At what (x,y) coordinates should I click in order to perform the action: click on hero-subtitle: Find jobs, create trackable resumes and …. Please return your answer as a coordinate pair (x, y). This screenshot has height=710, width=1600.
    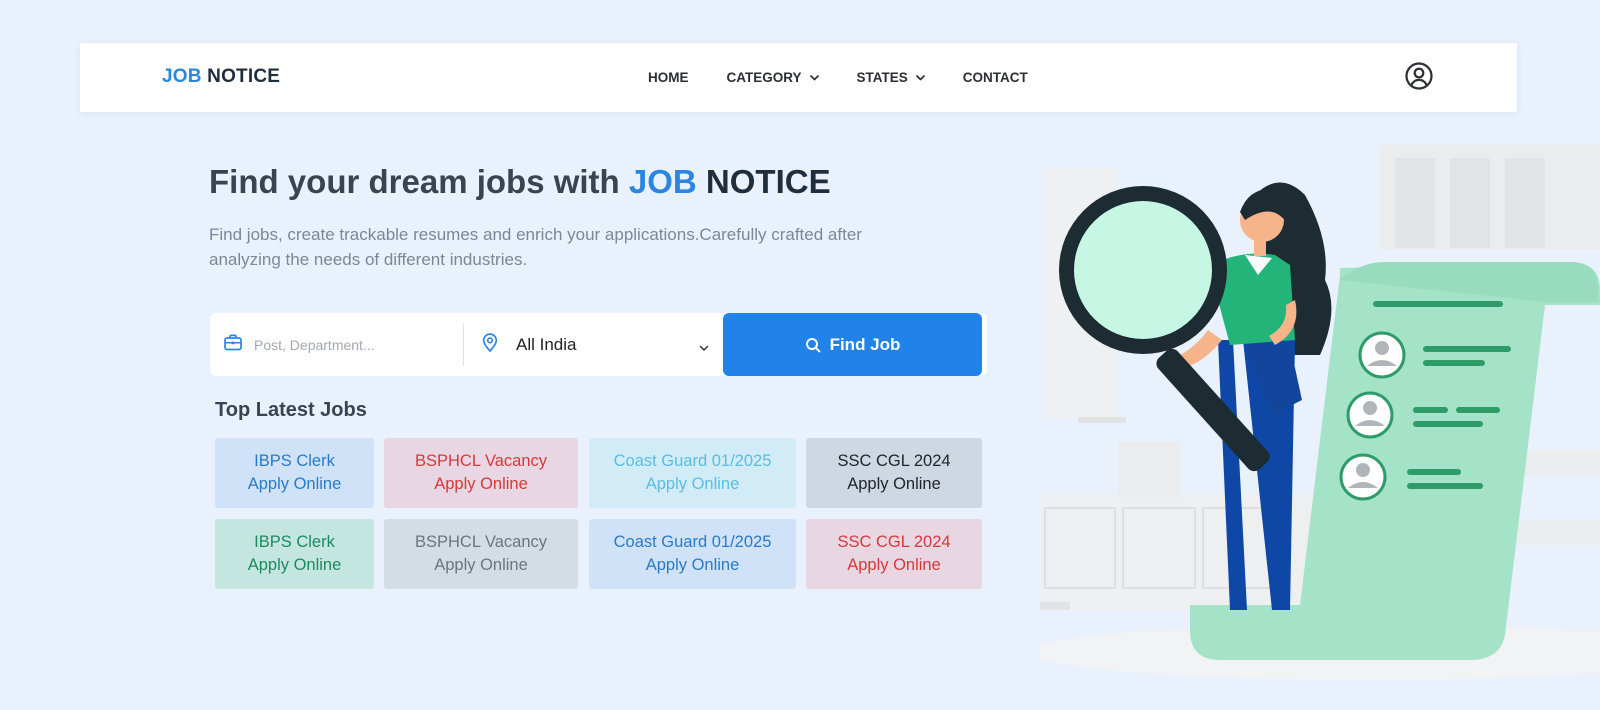
    Looking at the image, I should click on (535, 247).